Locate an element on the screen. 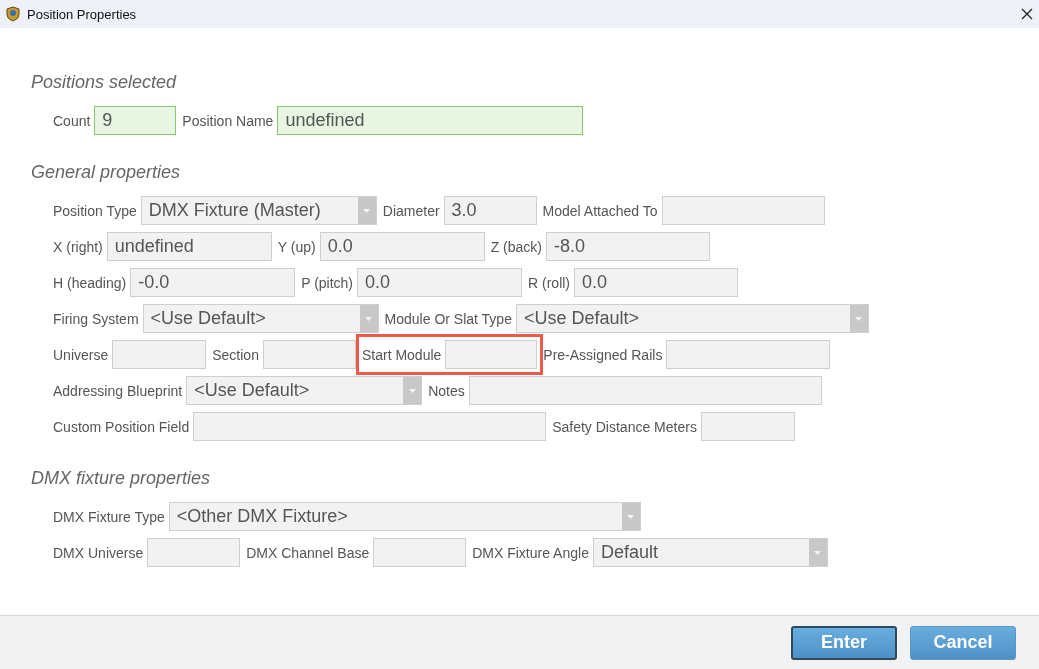 Image resolution: width=1039 pixels, height=669 pixels. field-label: Y (up) is located at coordinates (296, 246).